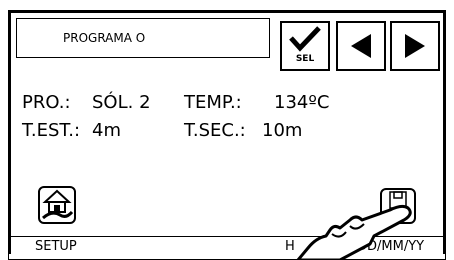  What do you see at coordinates (121, 102) in the screenshot?
I see `program-value: SÓL. 2` at bounding box center [121, 102].